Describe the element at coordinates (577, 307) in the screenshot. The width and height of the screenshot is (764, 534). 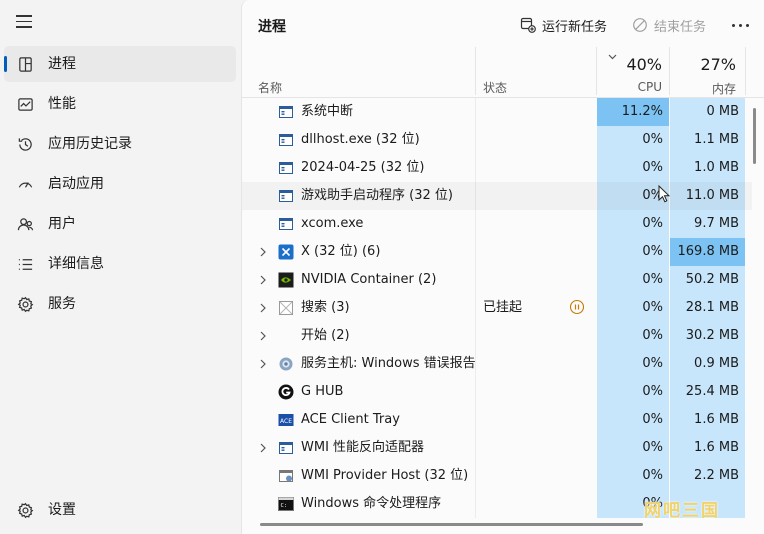
I see `paused-icon` at that location.